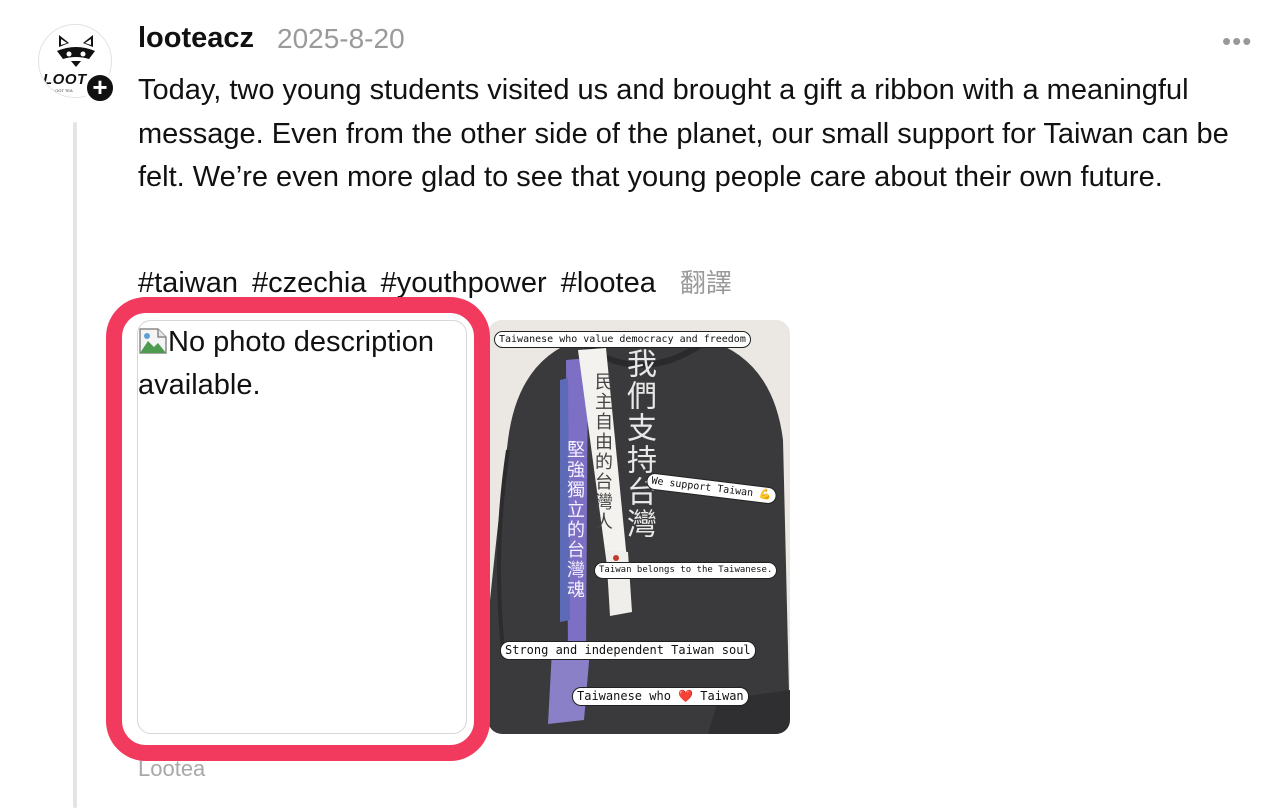 This screenshot has height=808, width=1280. I want to click on avatar-sub-text: LOOT TEA, so click(63, 90).